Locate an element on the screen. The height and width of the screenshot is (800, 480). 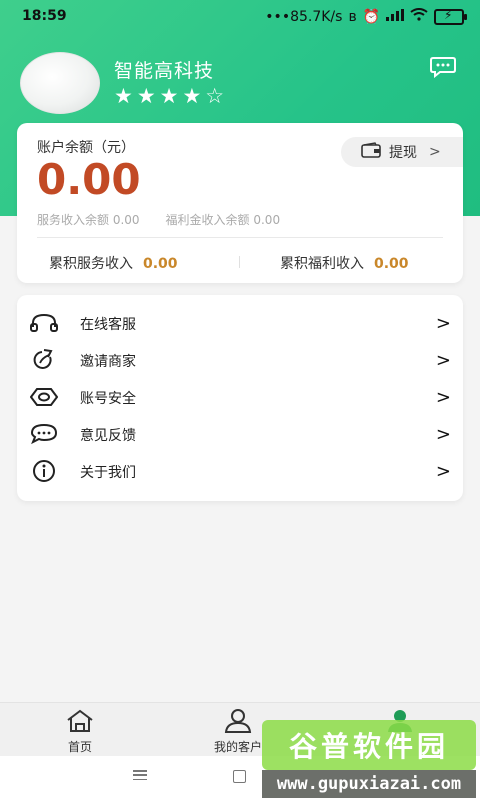
balance-amount: 0.00 is located at coordinates (89, 179).